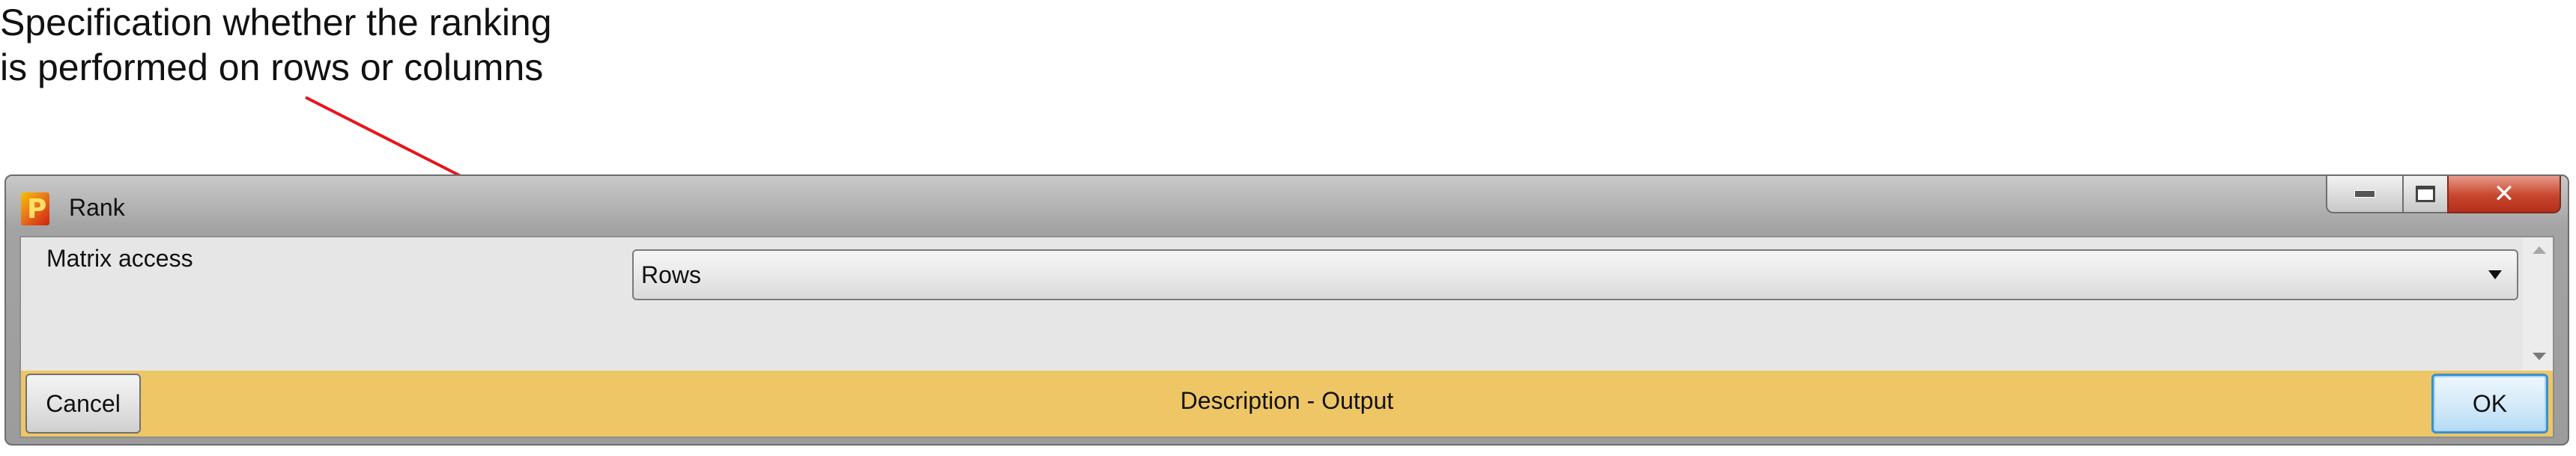 The height and width of the screenshot is (456, 2576). I want to click on ok-button: OK, so click(2489, 404).